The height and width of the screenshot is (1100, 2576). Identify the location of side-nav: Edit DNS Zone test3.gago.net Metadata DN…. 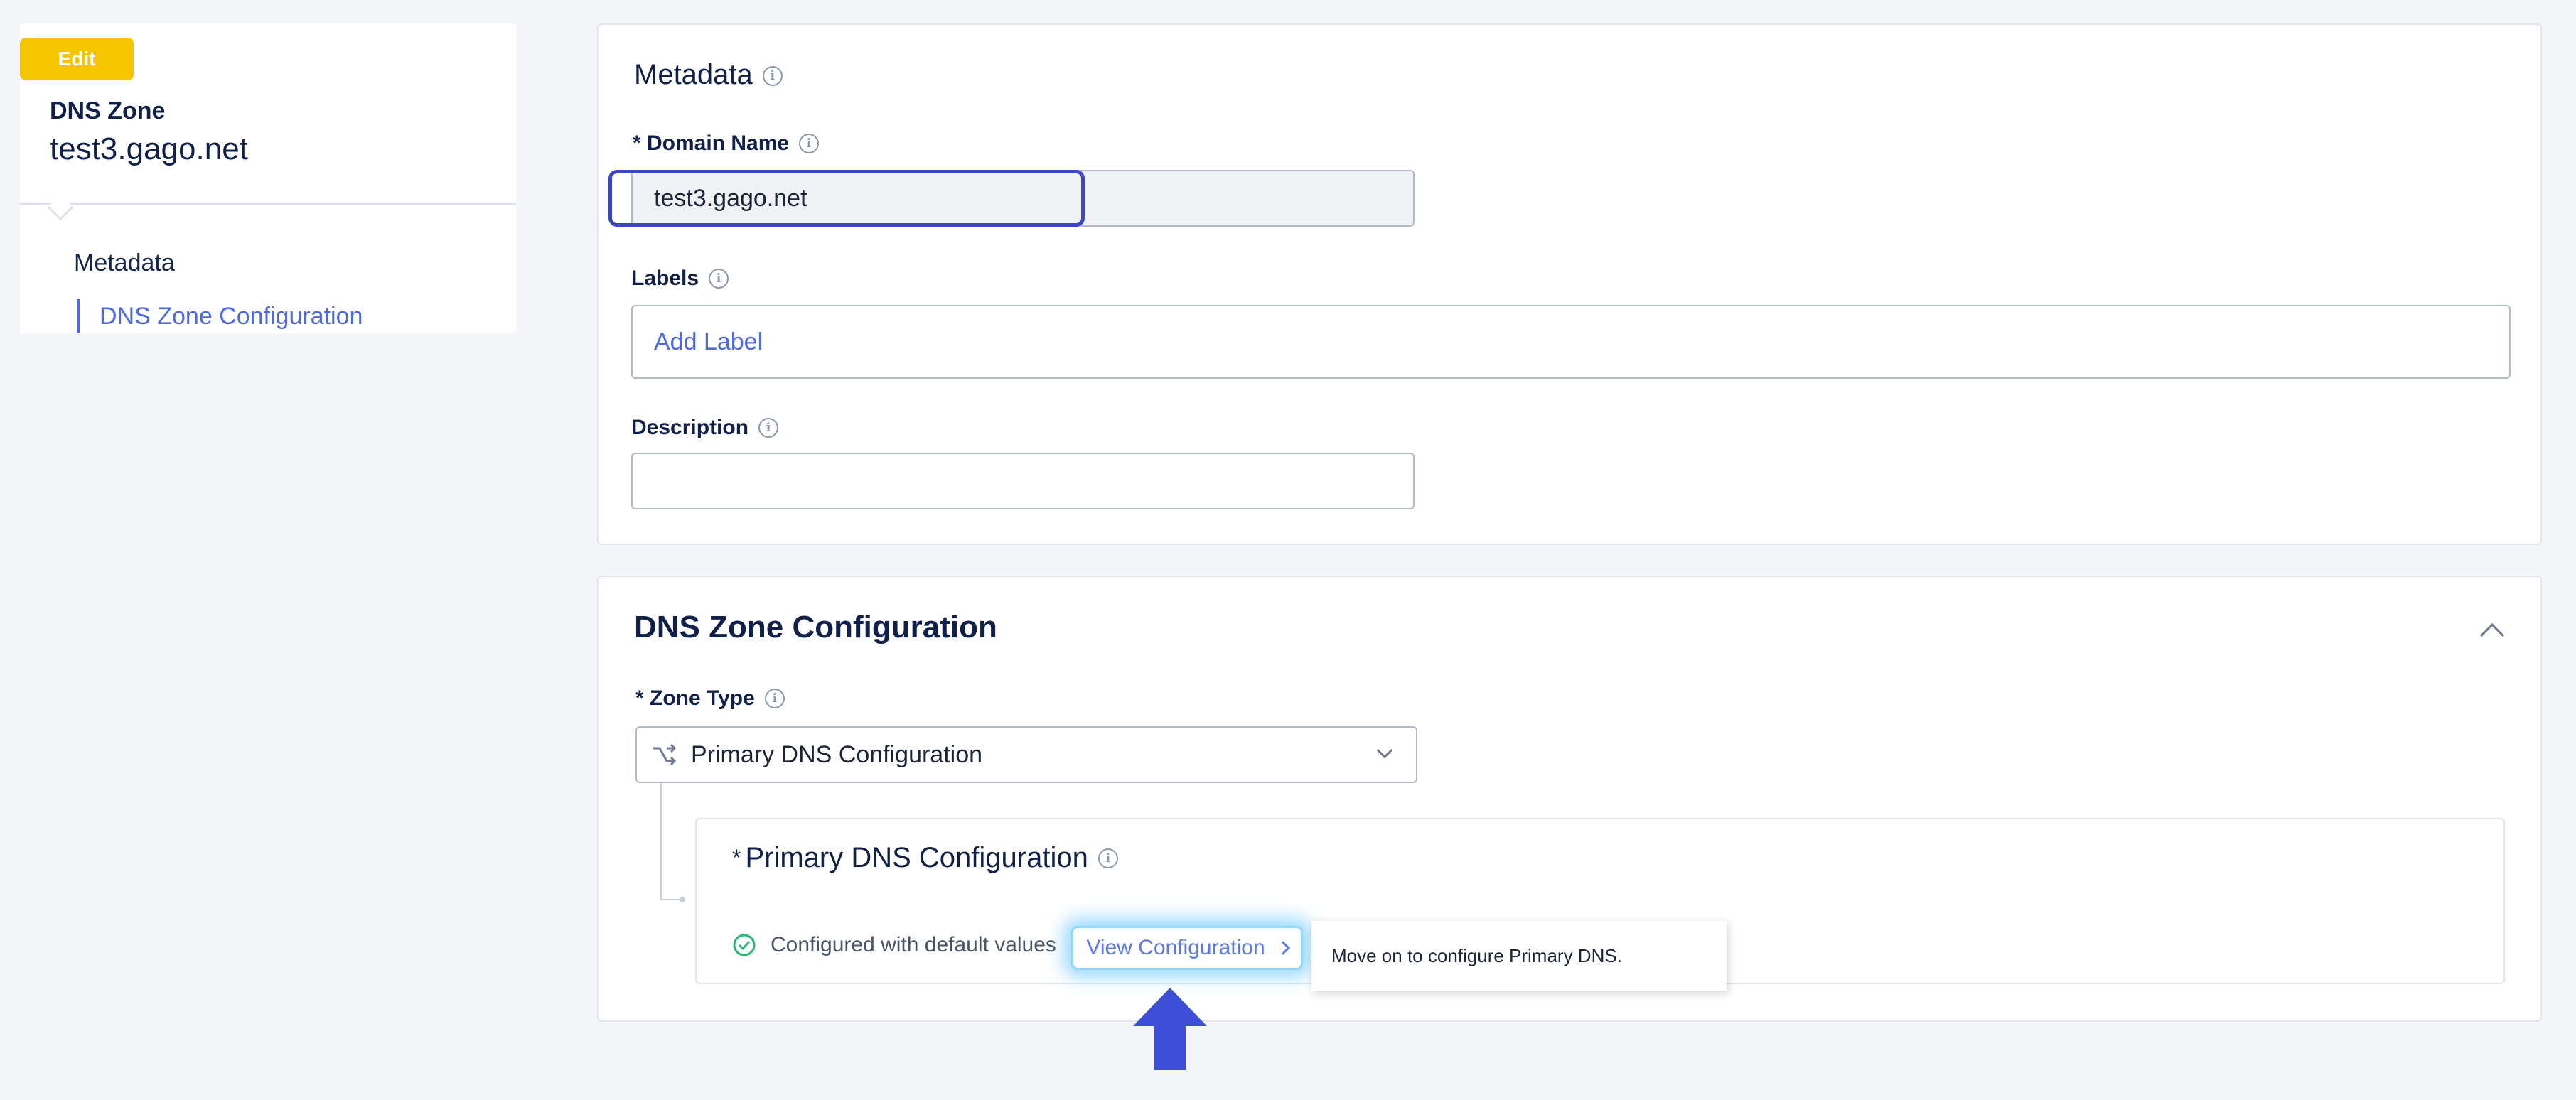
(268, 178).